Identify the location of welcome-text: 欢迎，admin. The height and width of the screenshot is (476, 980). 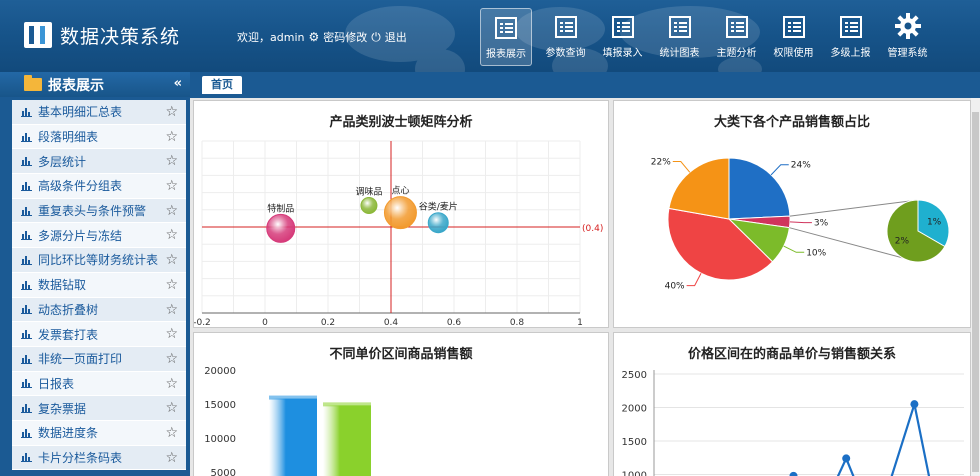
(271, 37).